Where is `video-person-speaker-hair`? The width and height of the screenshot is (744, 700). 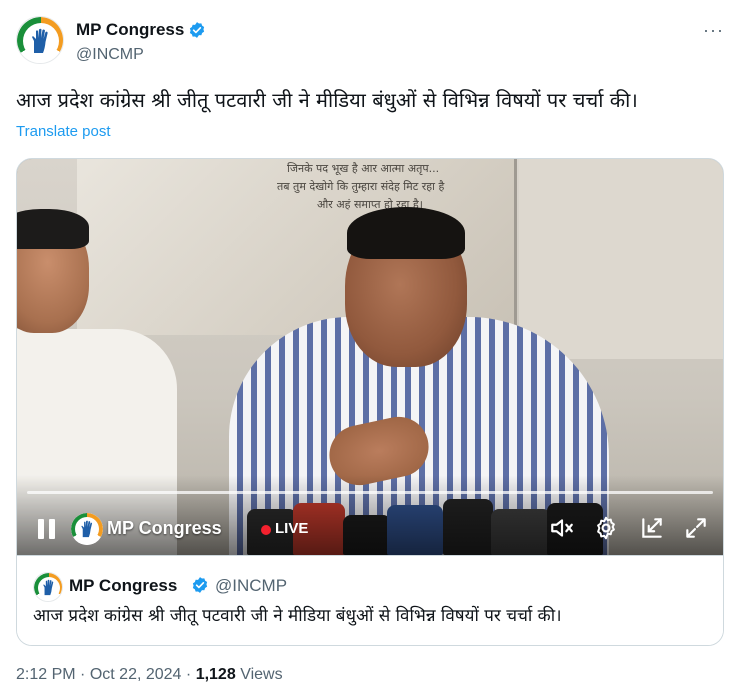 video-person-speaker-hair is located at coordinates (406, 233).